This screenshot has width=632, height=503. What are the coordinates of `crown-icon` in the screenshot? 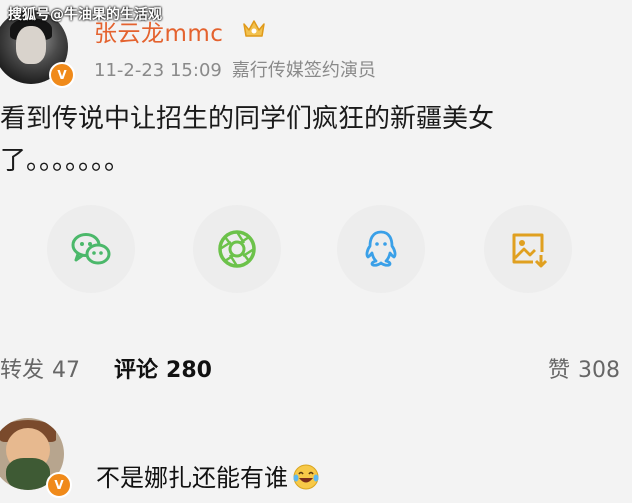 It's located at (254, 28).